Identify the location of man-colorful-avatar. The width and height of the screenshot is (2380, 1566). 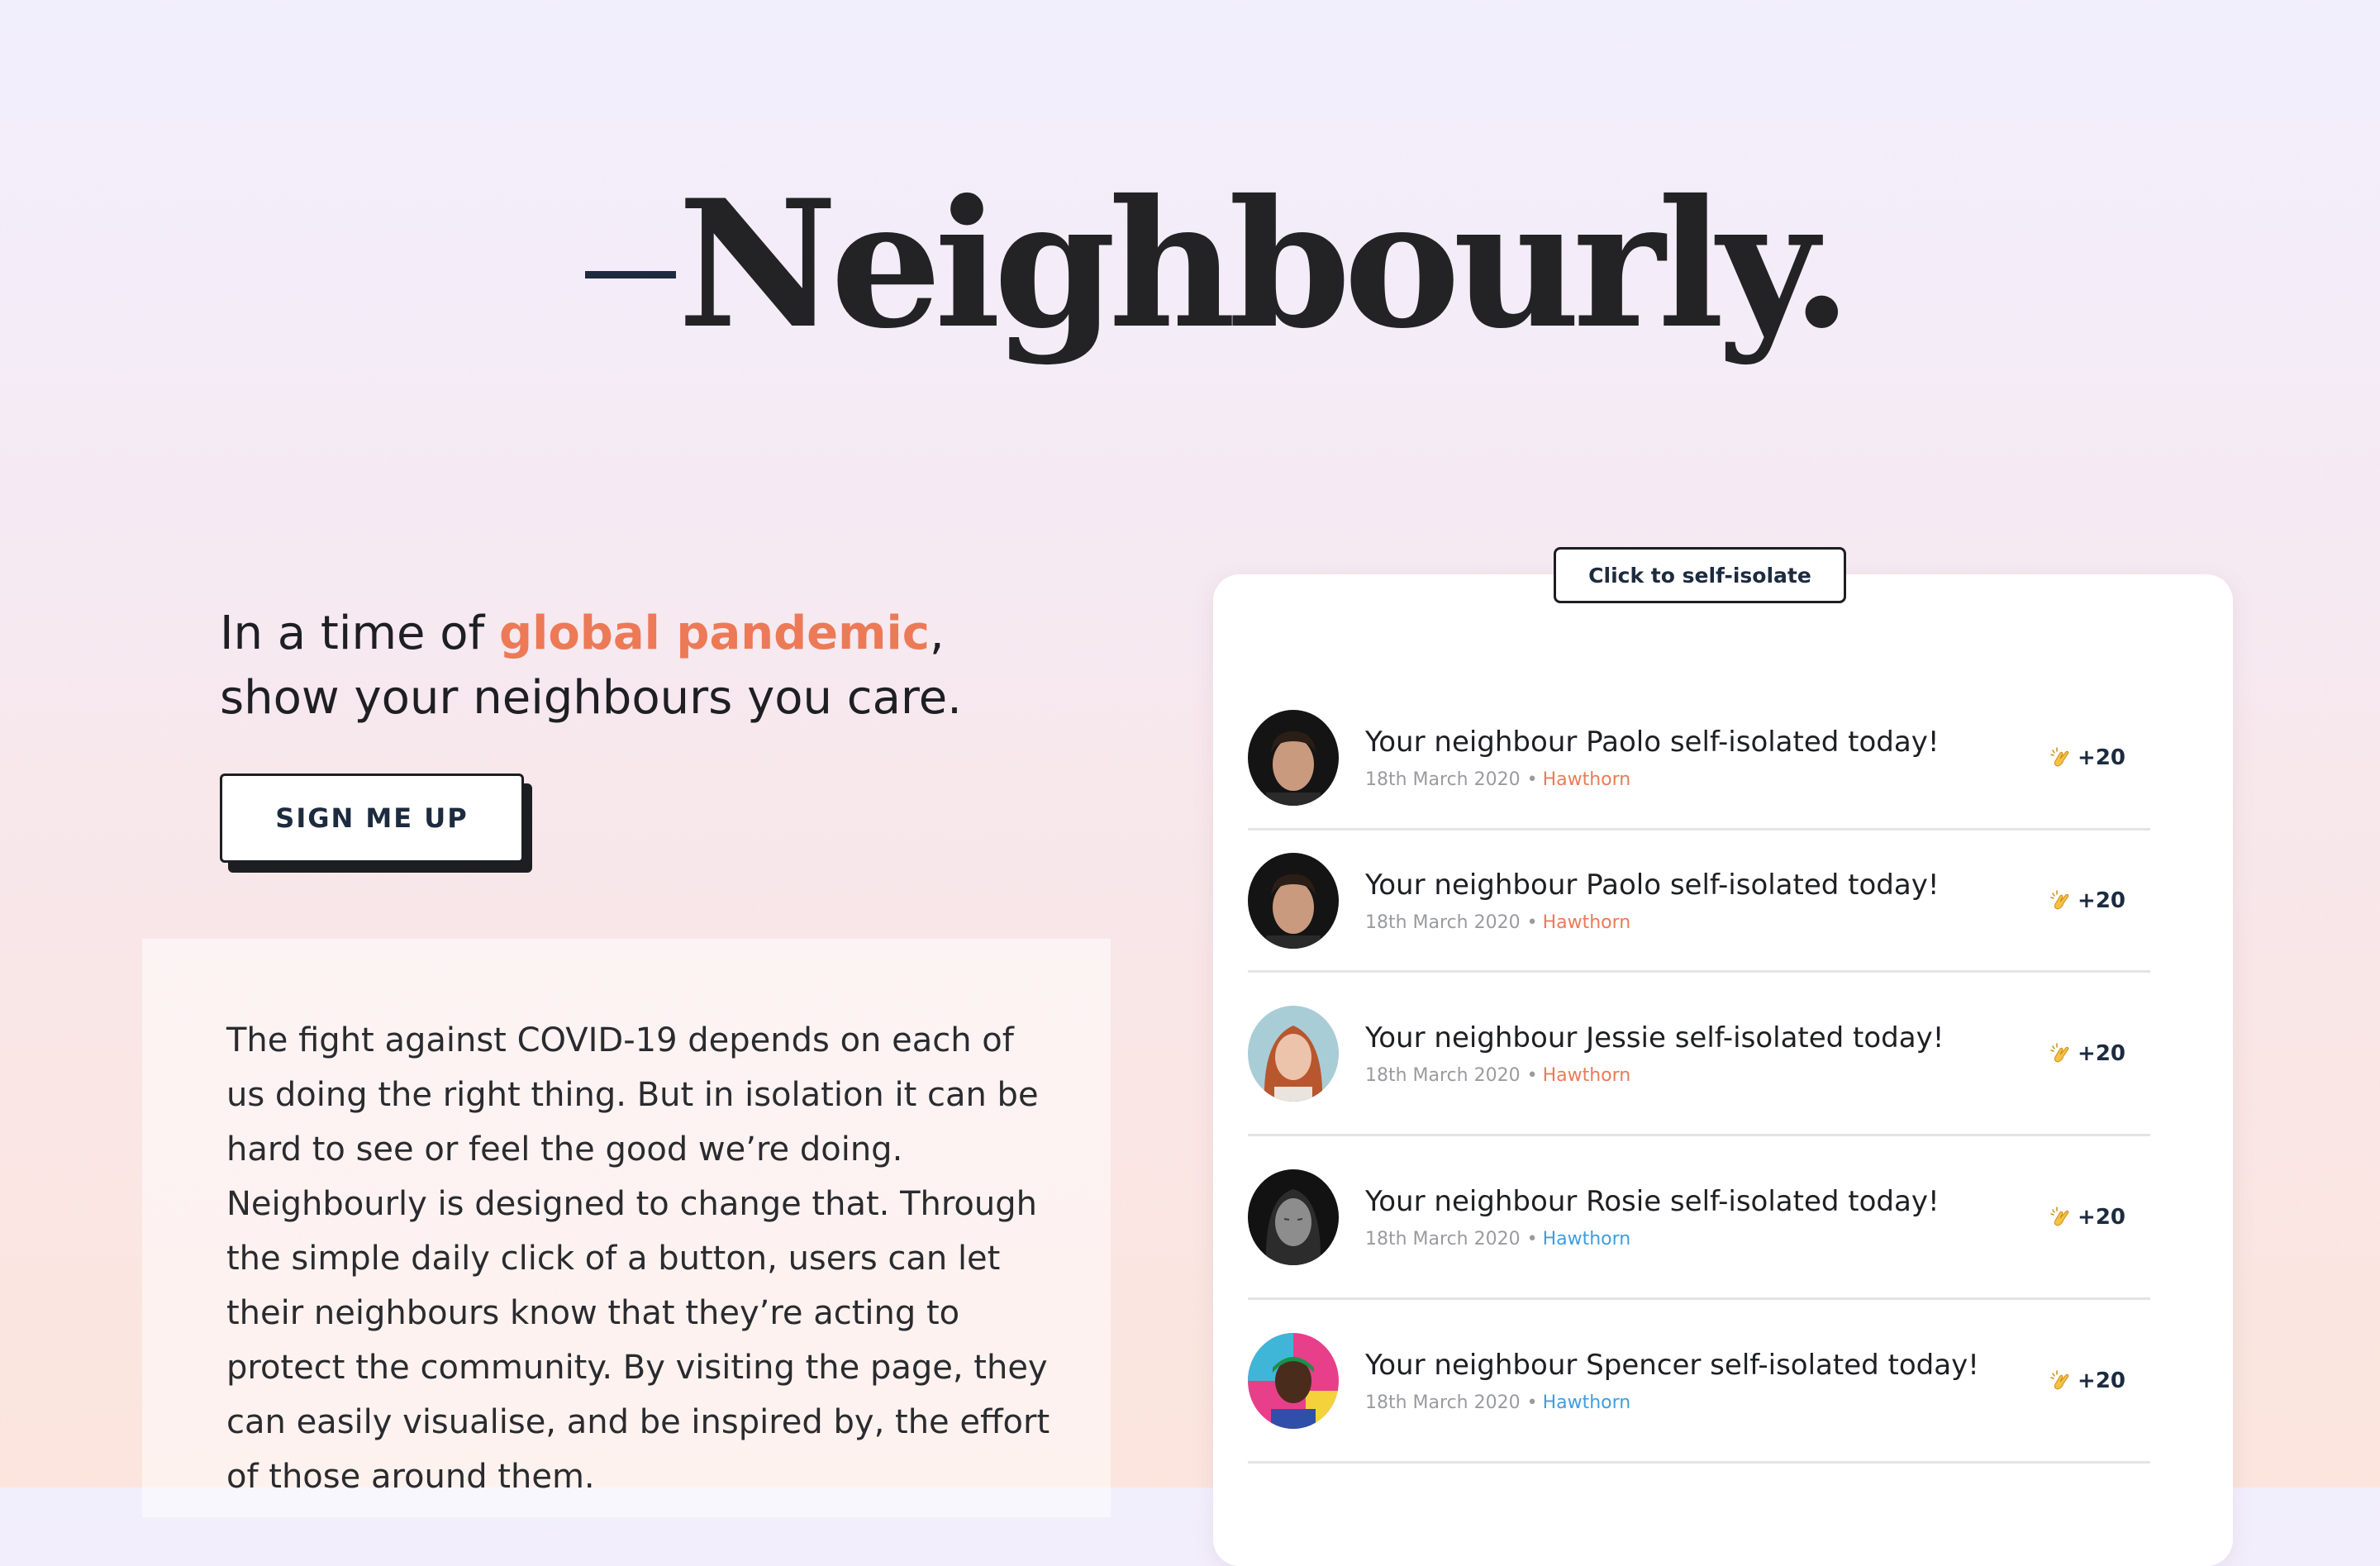
(1293, 1380).